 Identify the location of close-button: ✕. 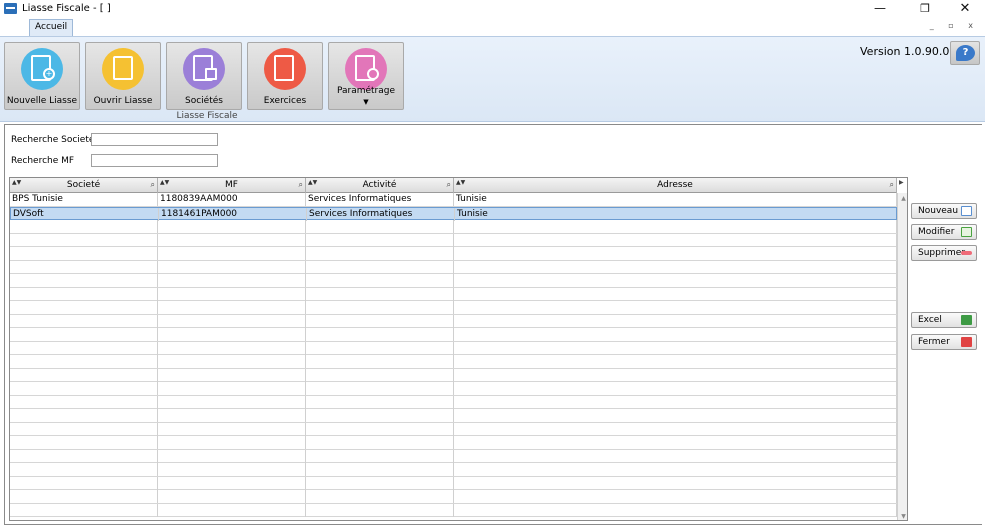
(965, 9).